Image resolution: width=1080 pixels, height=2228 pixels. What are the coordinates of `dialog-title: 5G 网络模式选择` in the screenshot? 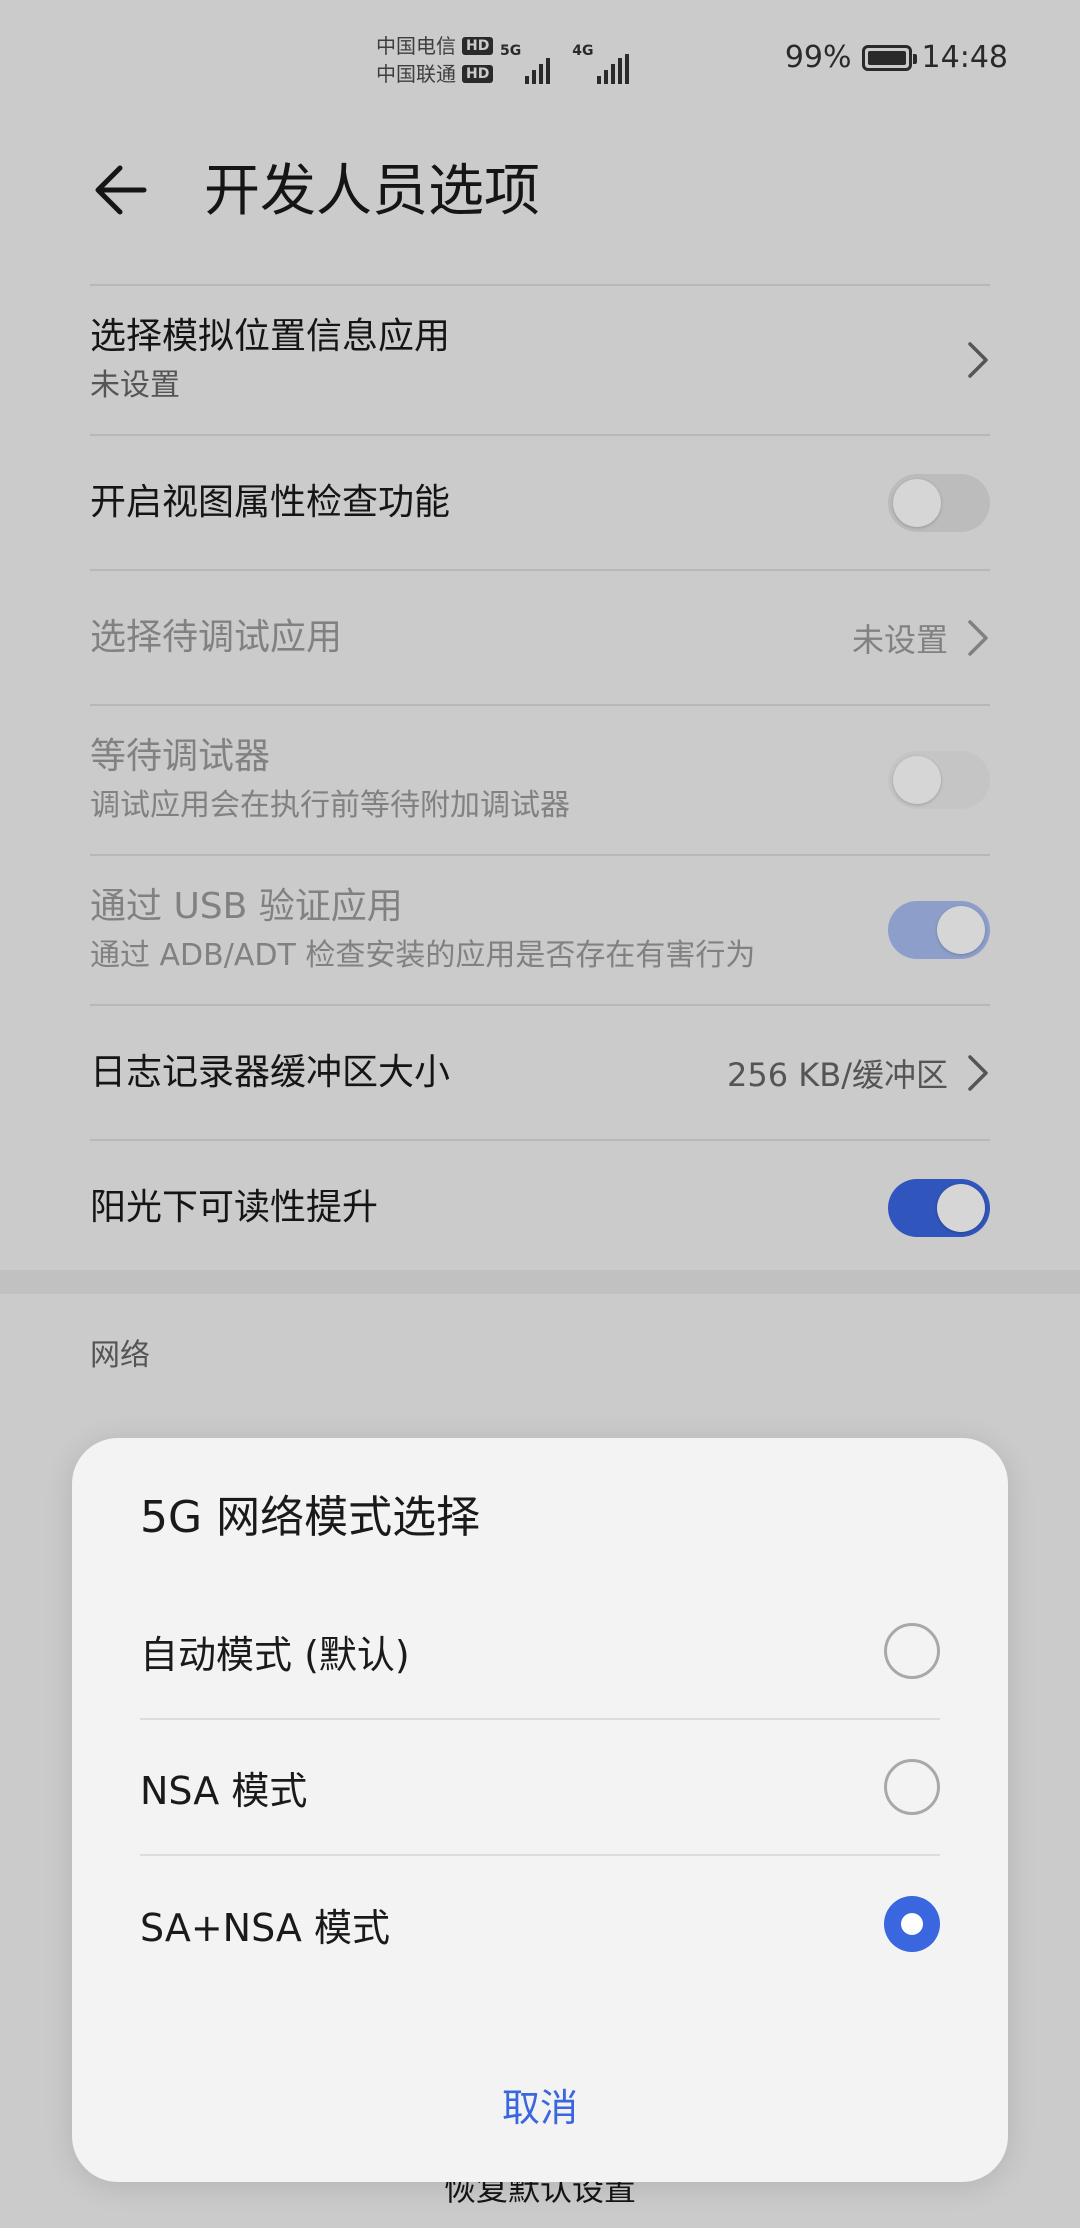 It's located at (310, 1517).